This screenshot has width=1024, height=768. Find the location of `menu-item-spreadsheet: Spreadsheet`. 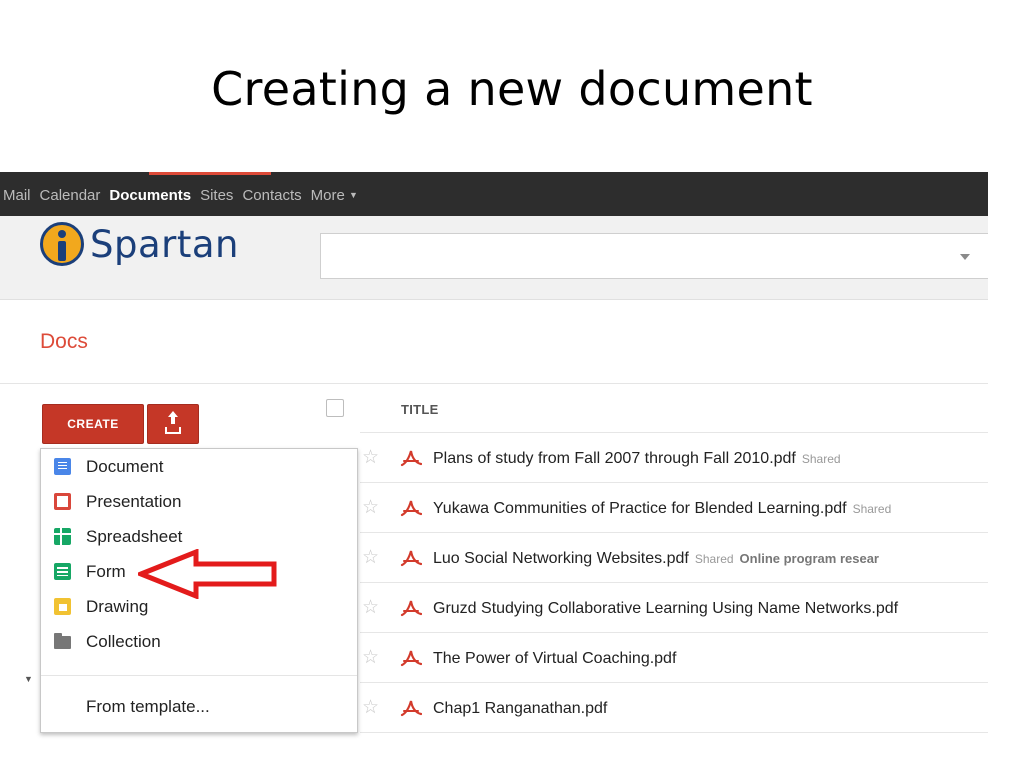

menu-item-spreadsheet: Spreadsheet is located at coordinates (199, 537).